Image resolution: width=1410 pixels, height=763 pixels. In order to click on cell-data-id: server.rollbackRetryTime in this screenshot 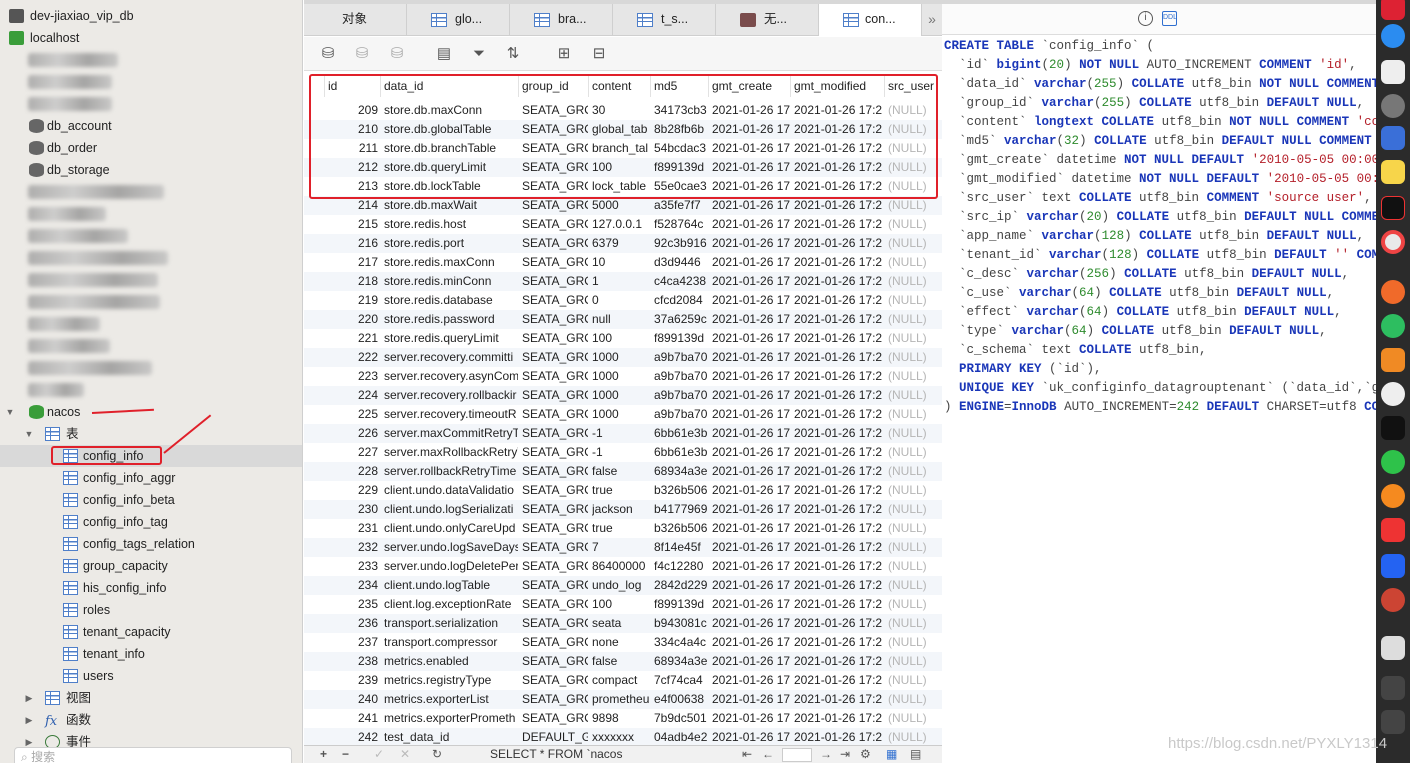, I will do `click(451, 471)`.